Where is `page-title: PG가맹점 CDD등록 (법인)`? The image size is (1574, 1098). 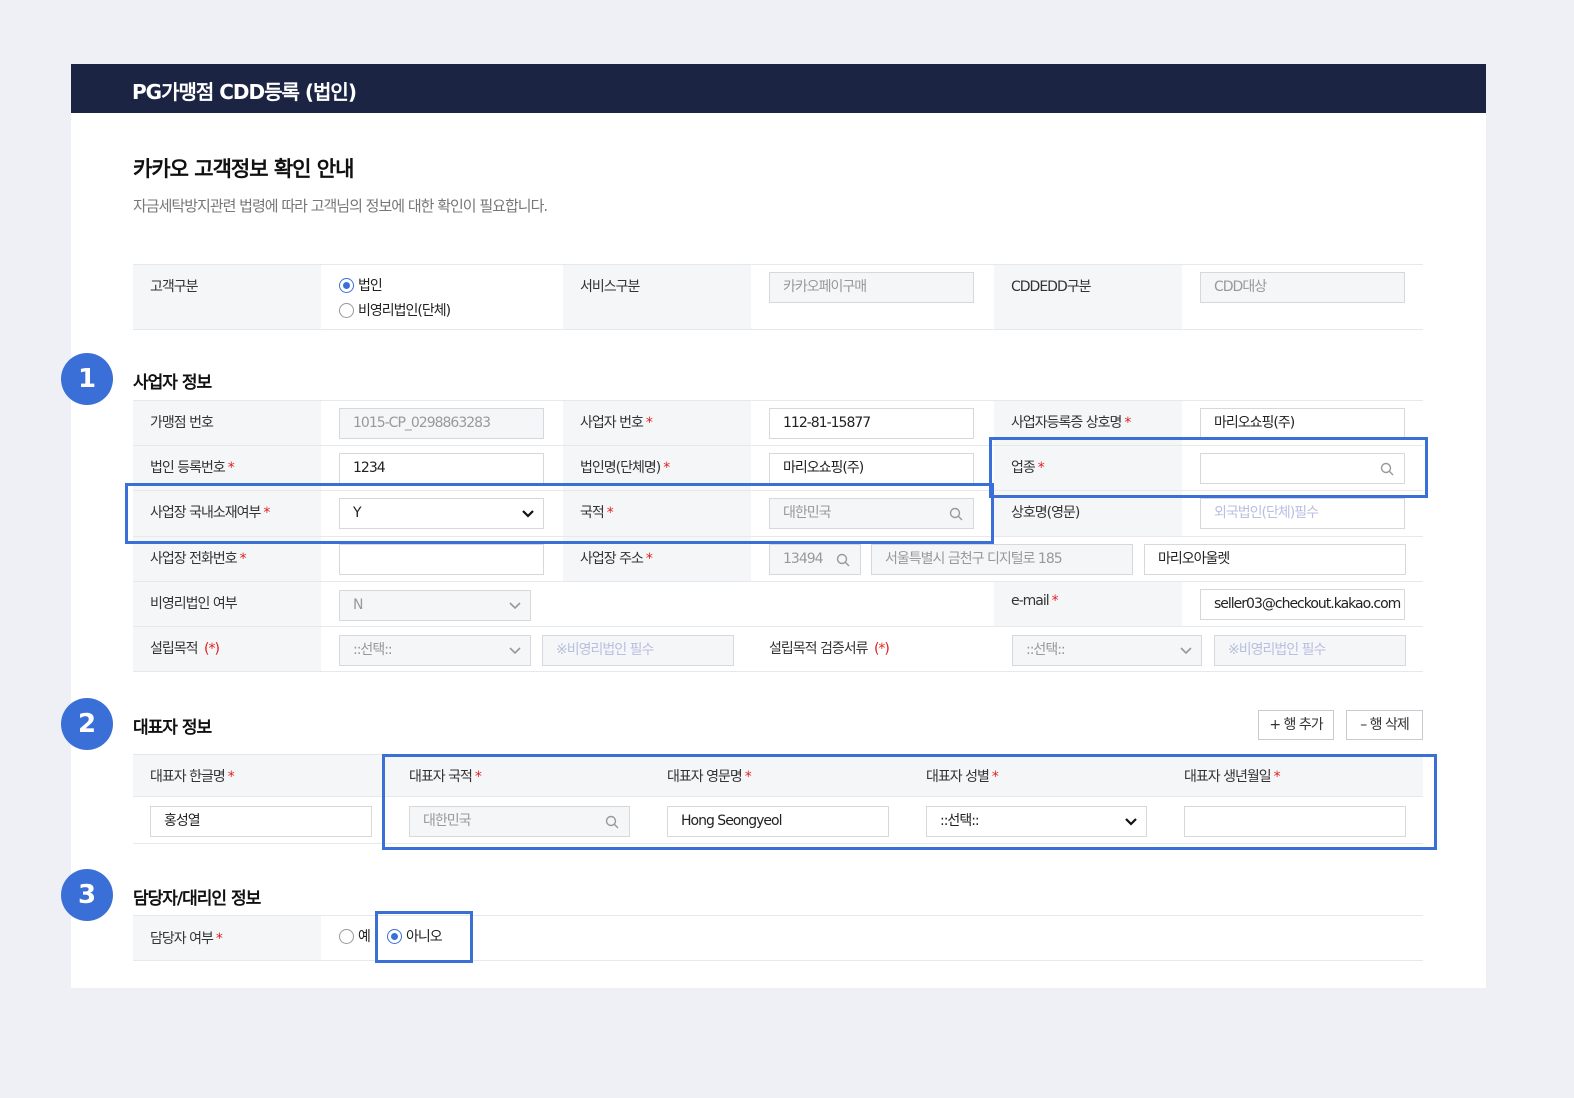
page-title: PG가맹점 CDD등록 (법인) is located at coordinates (244, 92).